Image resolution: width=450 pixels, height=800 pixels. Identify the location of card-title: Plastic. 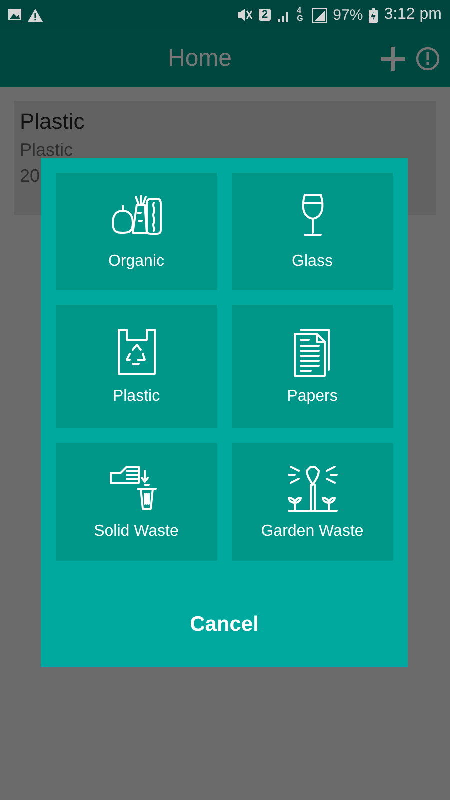
(53, 122).